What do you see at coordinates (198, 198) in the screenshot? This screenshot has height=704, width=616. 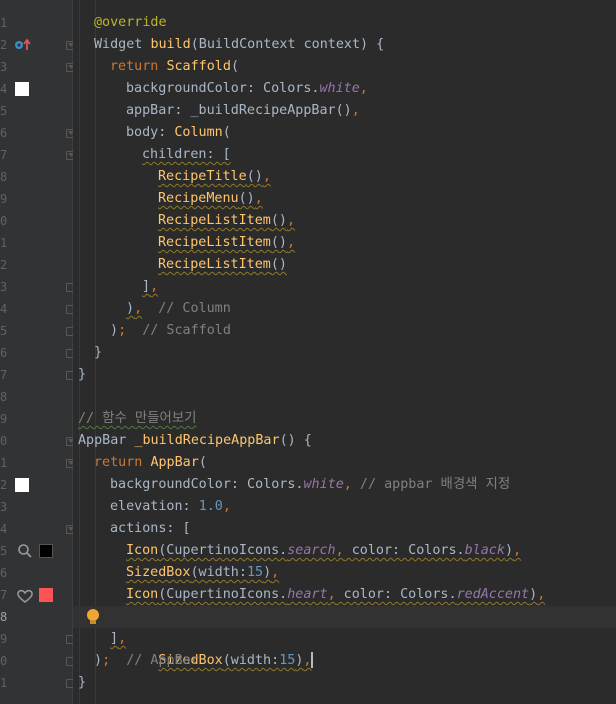 I see `class-token: RecipeMenu` at bounding box center [198, 198].